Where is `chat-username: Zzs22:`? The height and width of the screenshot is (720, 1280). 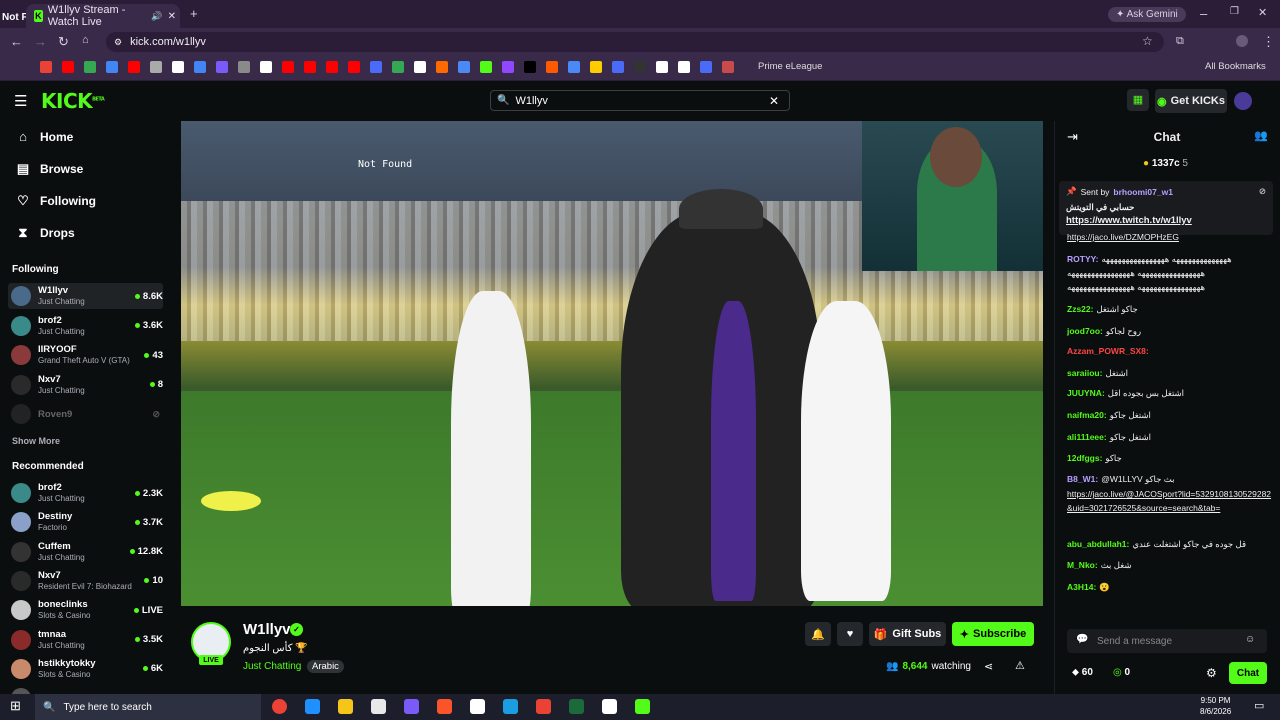 chat-username: Zzs22: is located at coordinates (1080, 309).